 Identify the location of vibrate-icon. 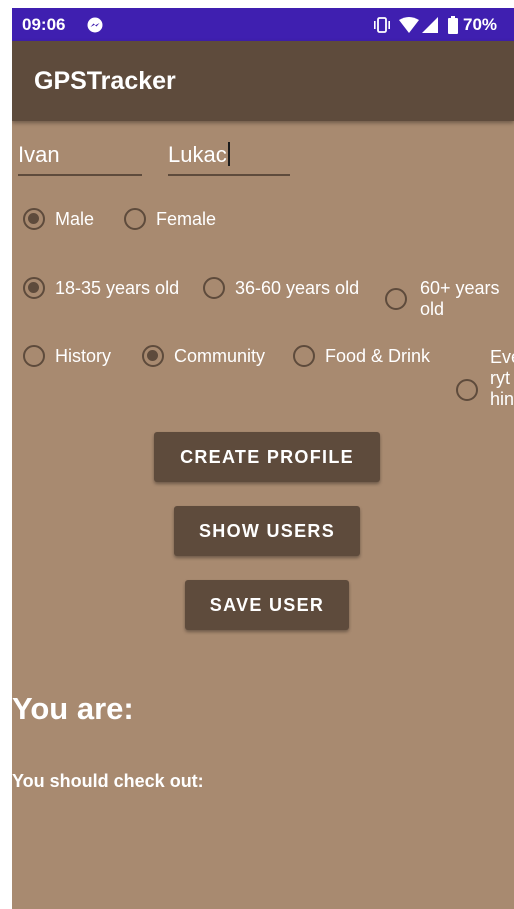
(382, 25).